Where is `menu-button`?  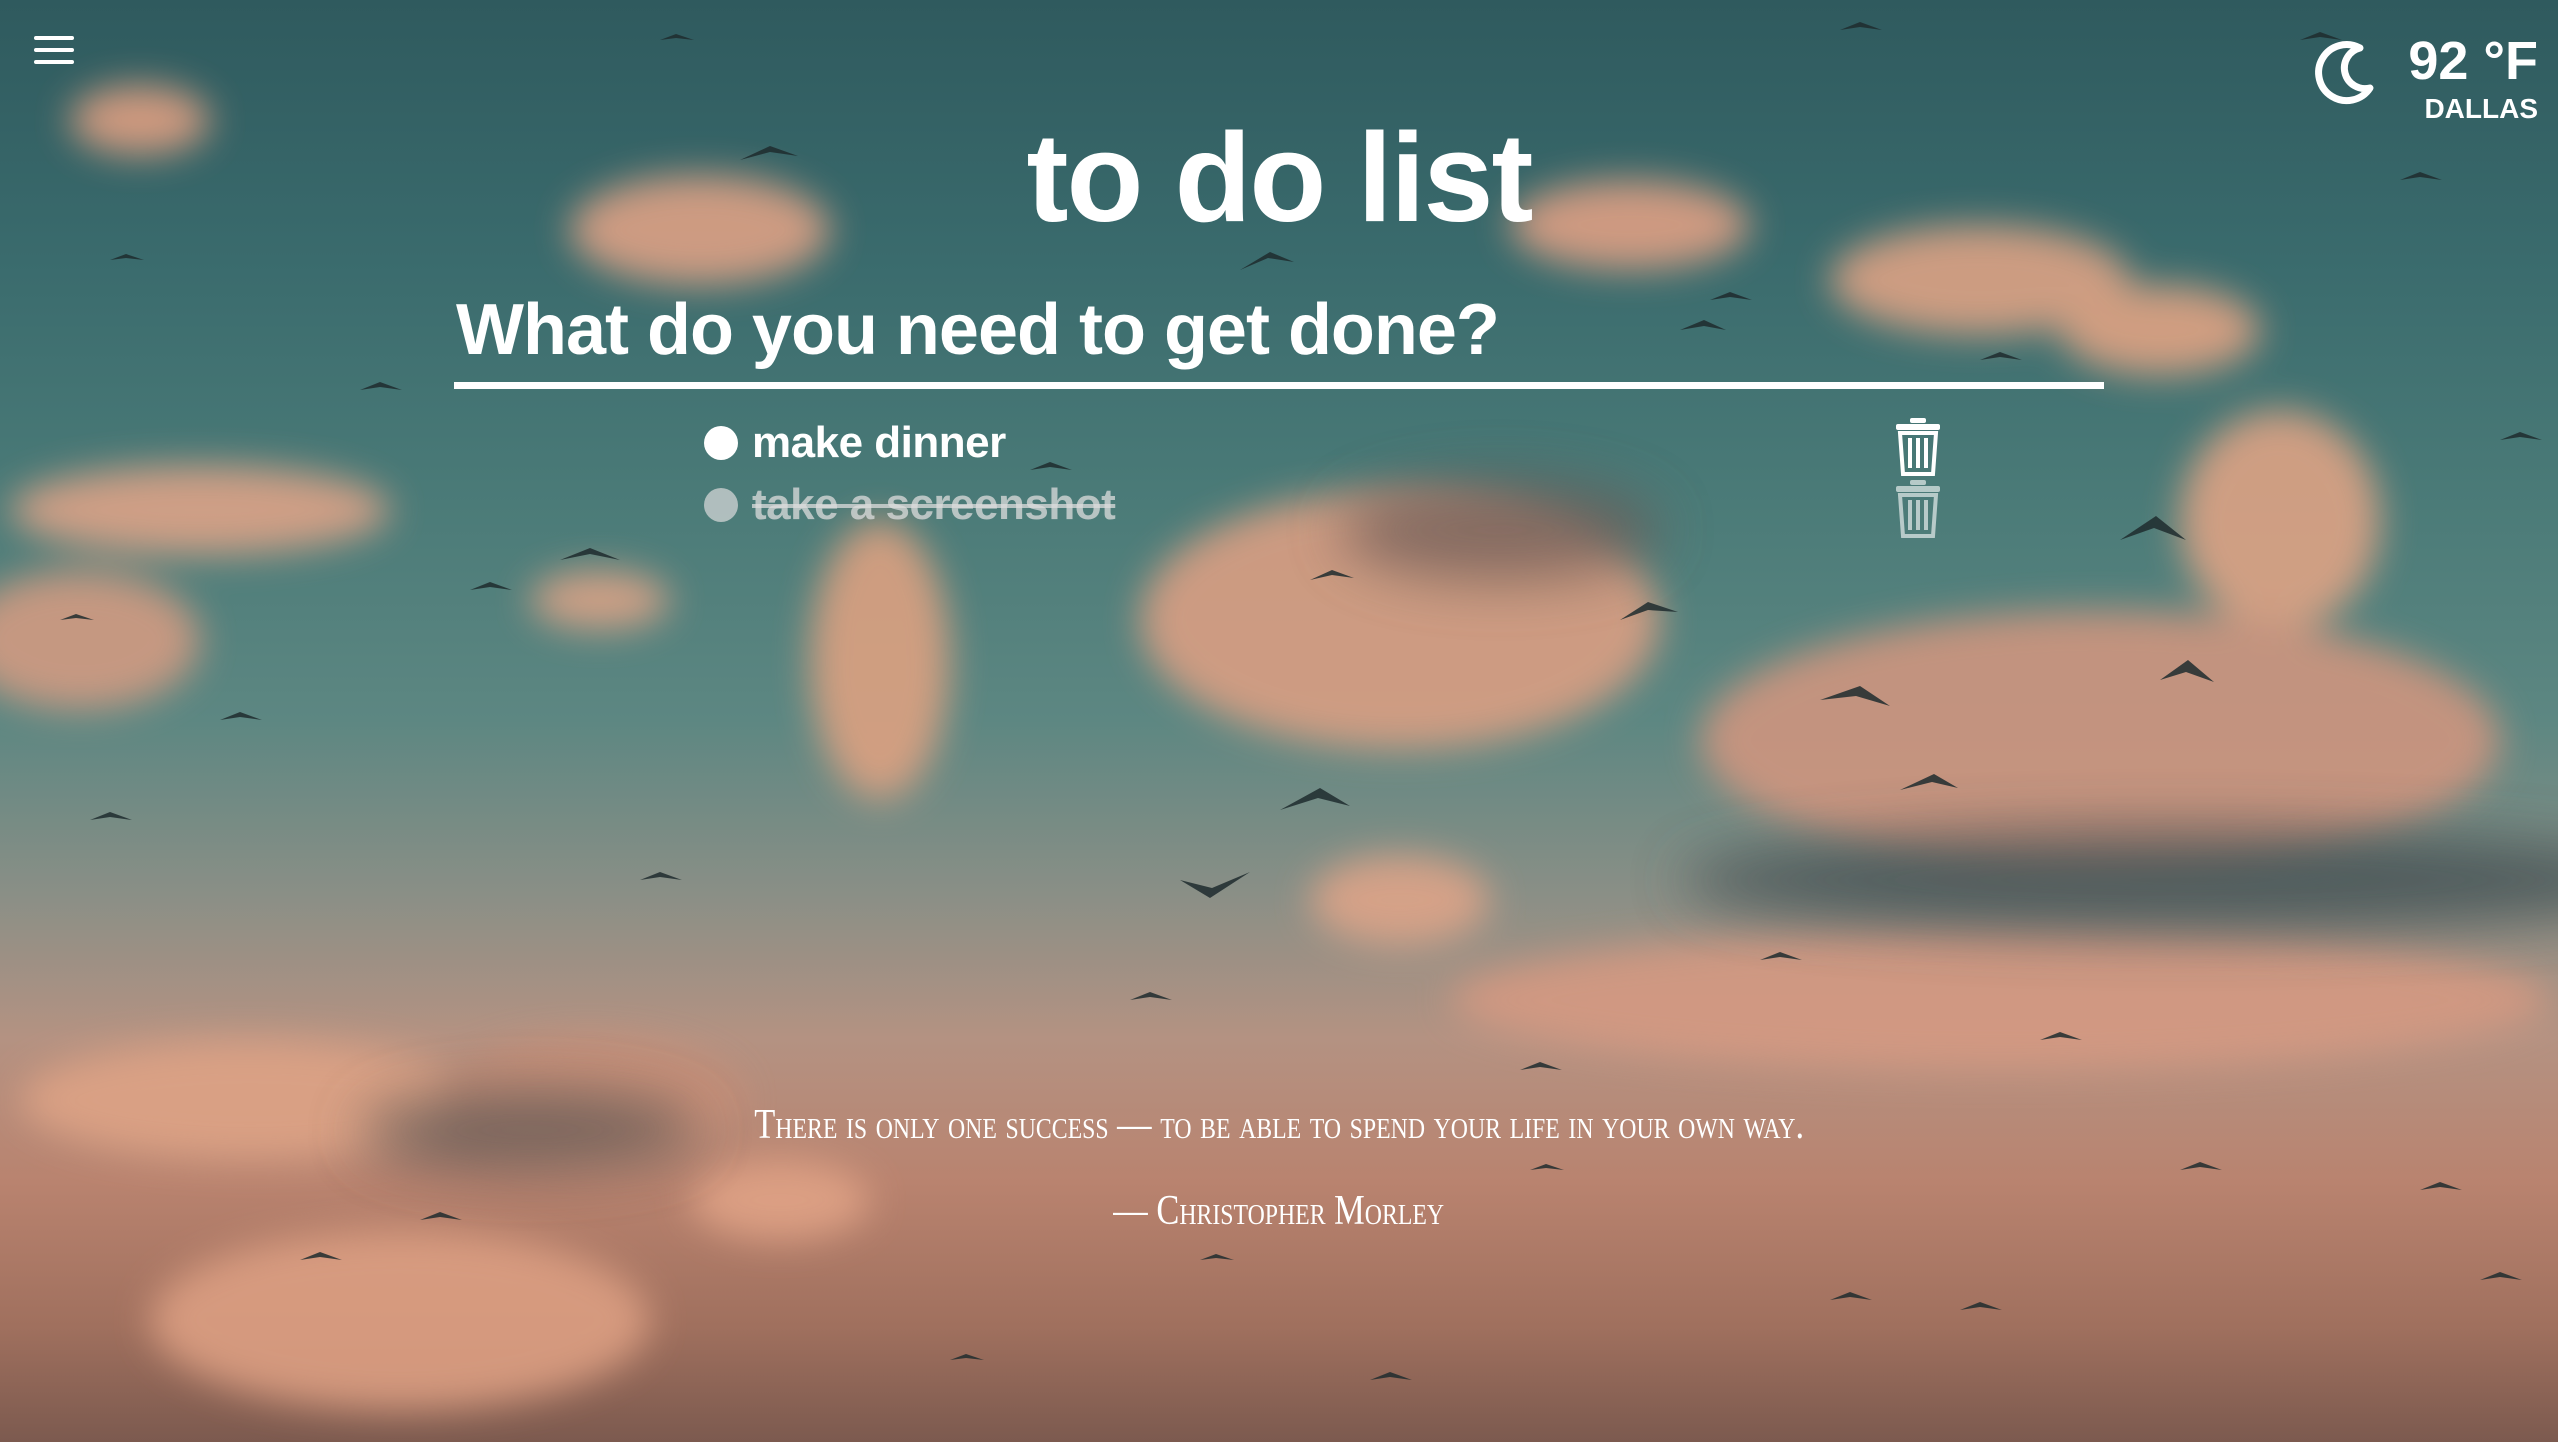 menu-button is located at coordinates (56, 51).